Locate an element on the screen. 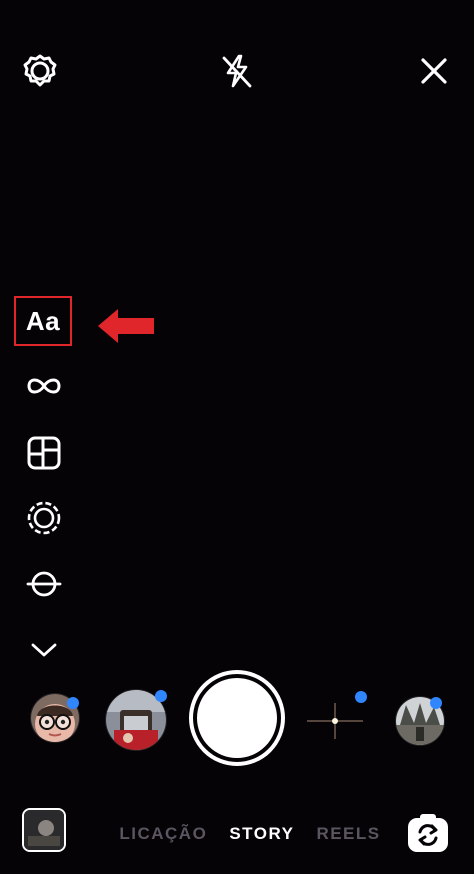 The image size is (474, 874). chevron-down-icon is located at coordinates (44, 650).